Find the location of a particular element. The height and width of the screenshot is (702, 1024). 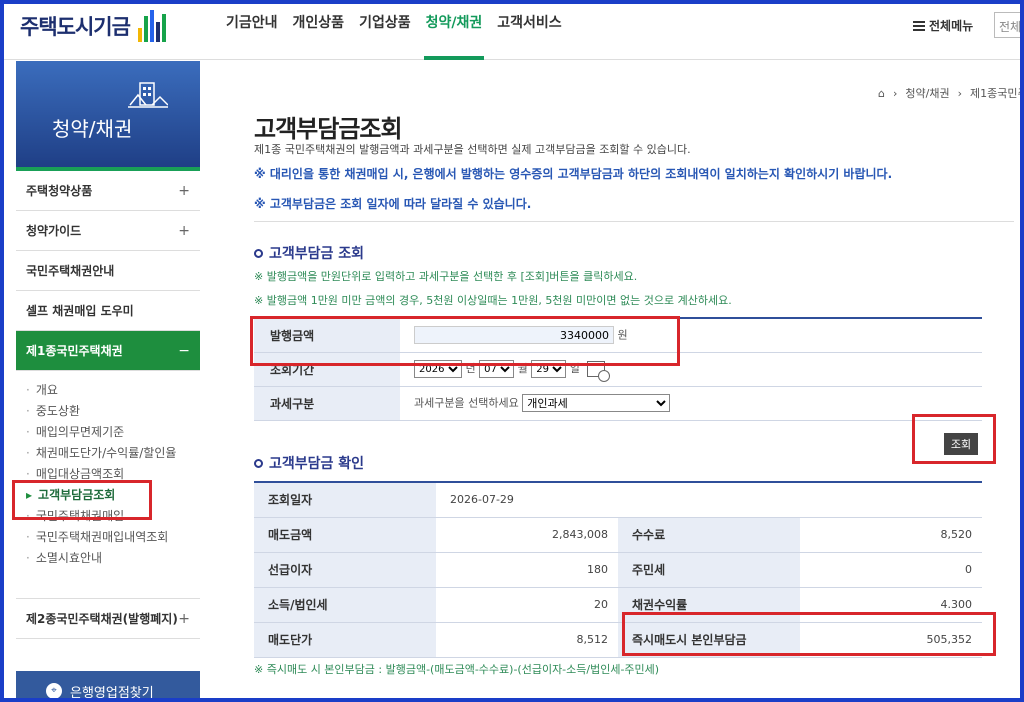

sidebar-banner: 청약/채권 is located at coordinates (108, 116).